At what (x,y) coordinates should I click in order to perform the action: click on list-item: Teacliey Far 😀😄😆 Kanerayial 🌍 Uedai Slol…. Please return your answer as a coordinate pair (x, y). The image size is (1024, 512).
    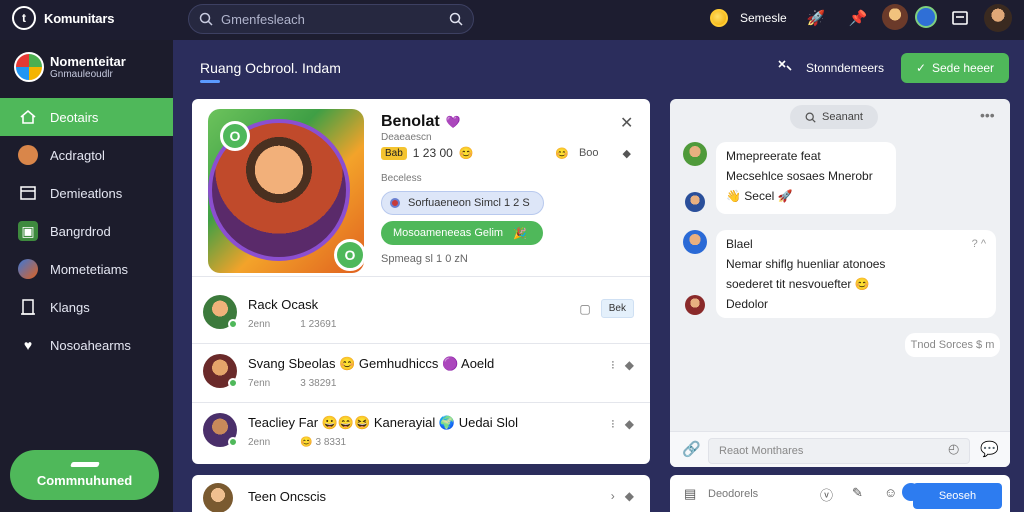
    Looking at the image, I should click on (421, 432).